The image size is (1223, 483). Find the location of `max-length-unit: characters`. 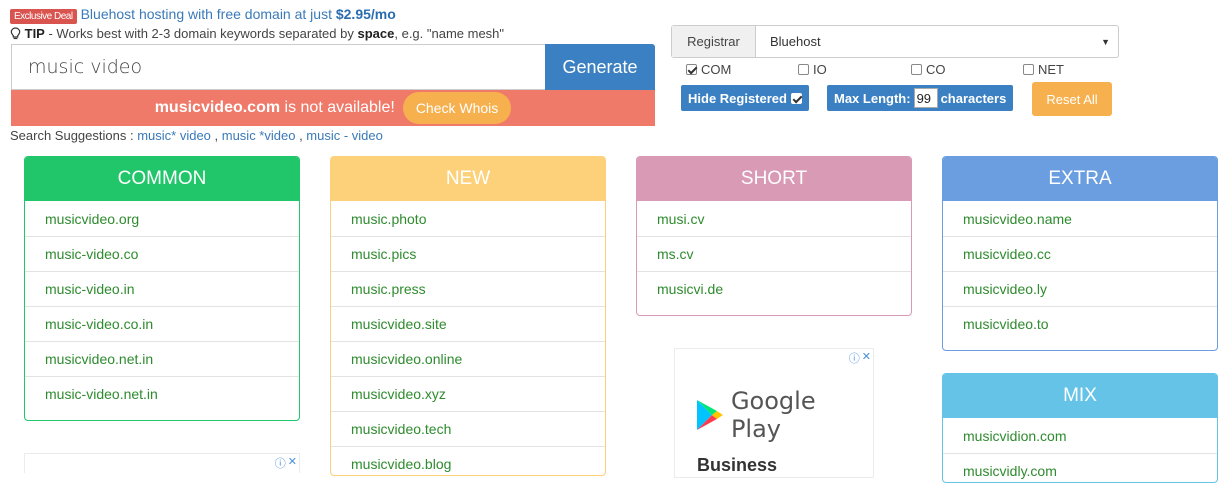

max-length-unit: characters is located at coordinates (973, 98).